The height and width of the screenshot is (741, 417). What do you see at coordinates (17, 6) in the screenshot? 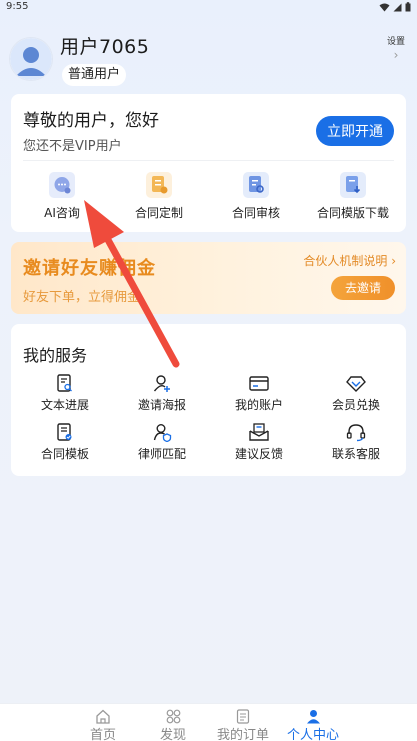
I see `status-time: 9:55` at bounding box center [17, 6].